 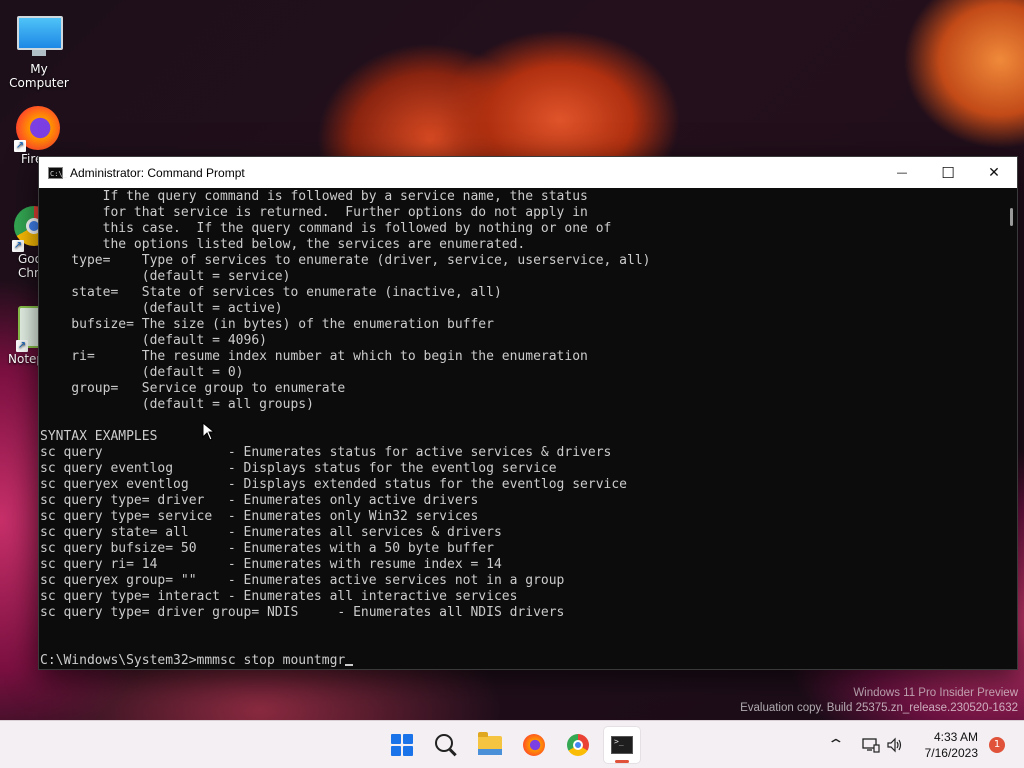 I want to click on chrome-taskbar-button, so click(x=578, y=745).